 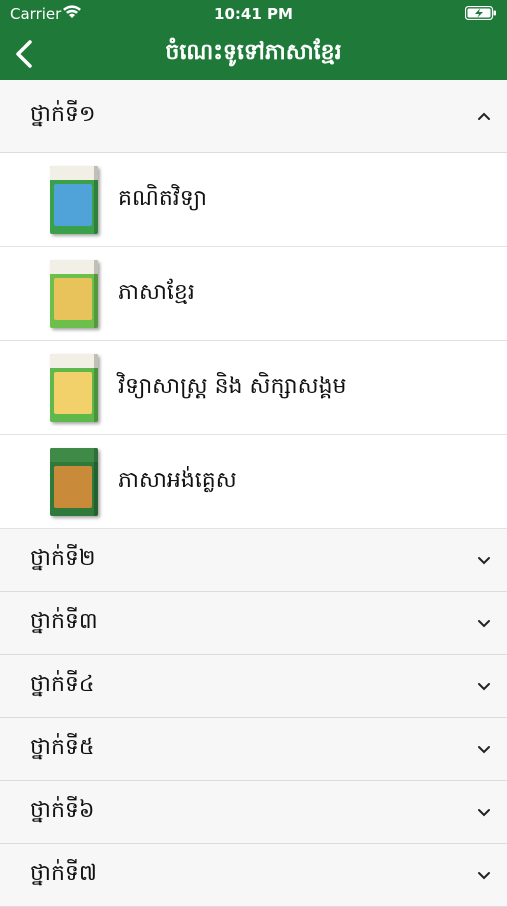 I want to click on page-title: ចំណេះទូទៅភាសាខ្មែរ, so click(x=253, y=52).